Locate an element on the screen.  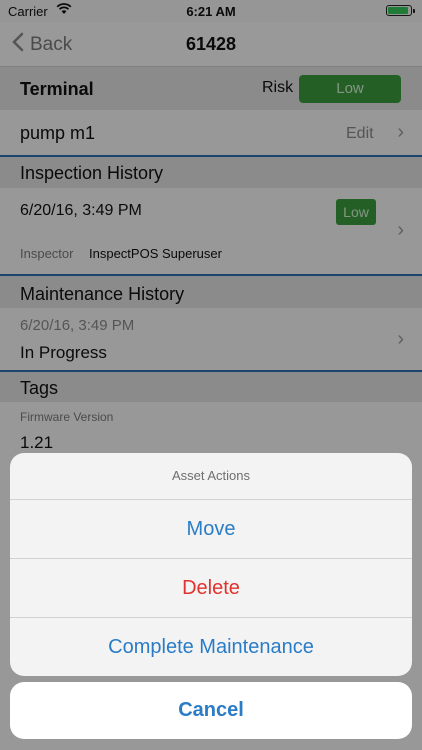
delete-button: Delete is located at coordinates (211, 588).